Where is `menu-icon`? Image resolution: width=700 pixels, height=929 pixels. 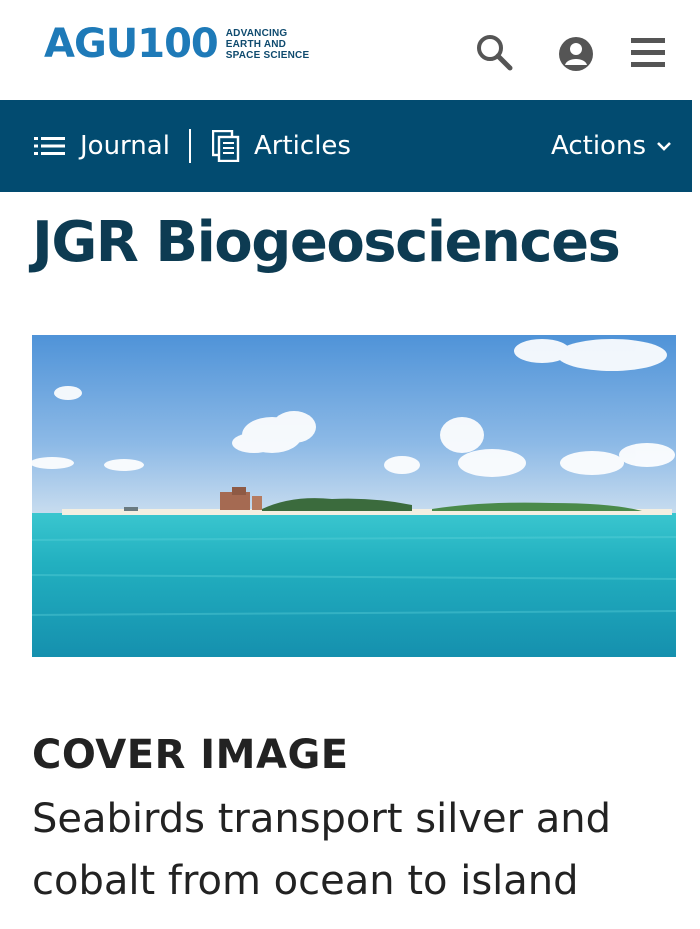
menu-icon is located at coordinates (648, 52).